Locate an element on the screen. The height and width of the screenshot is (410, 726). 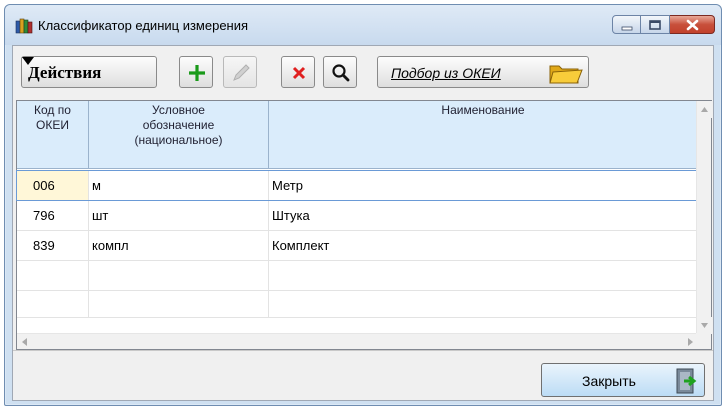
cell-code: 839 is located at coordinates (53, 246).